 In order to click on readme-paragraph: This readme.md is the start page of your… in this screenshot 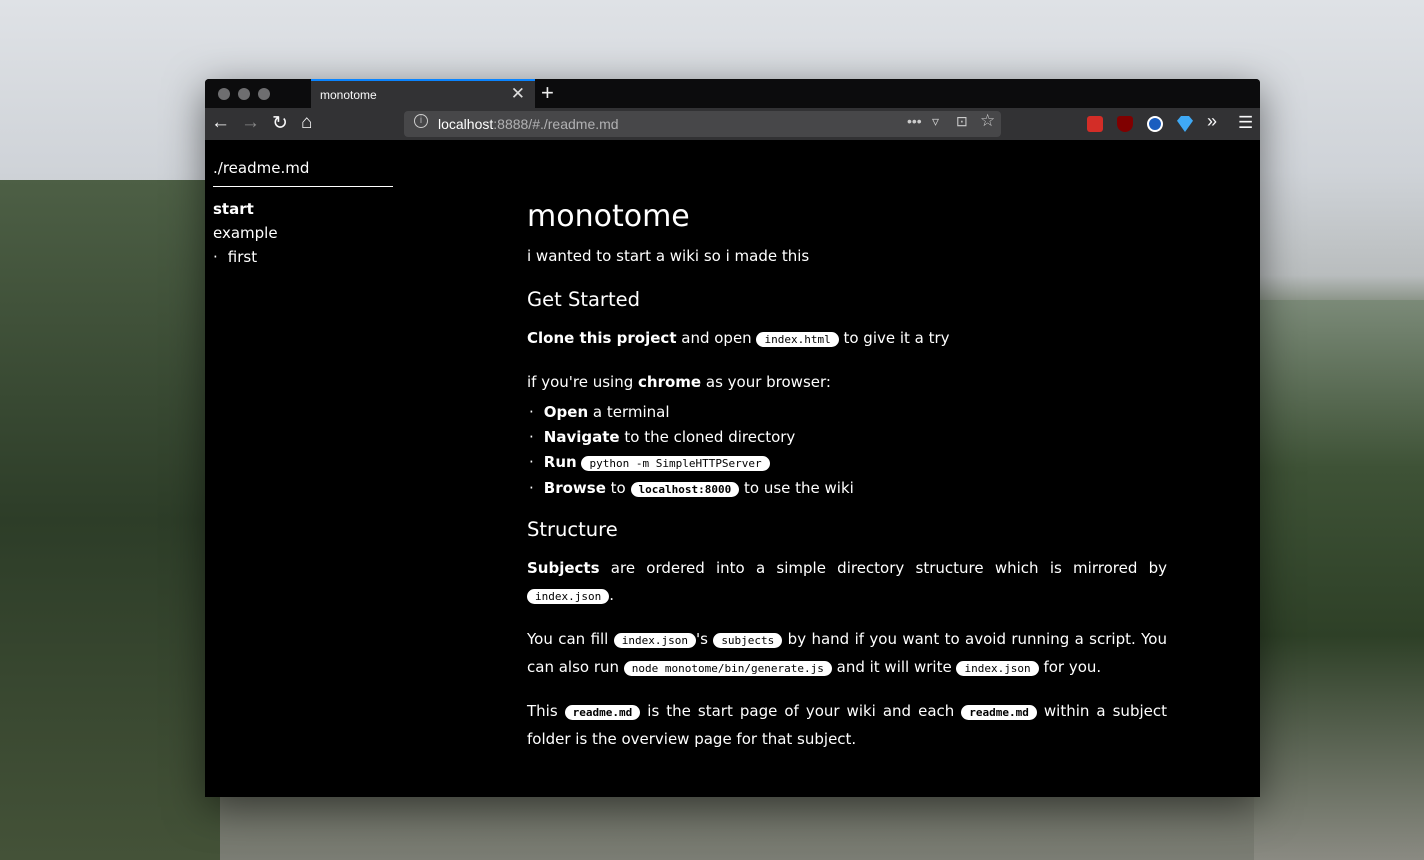, I will do `click(847, 725)`.